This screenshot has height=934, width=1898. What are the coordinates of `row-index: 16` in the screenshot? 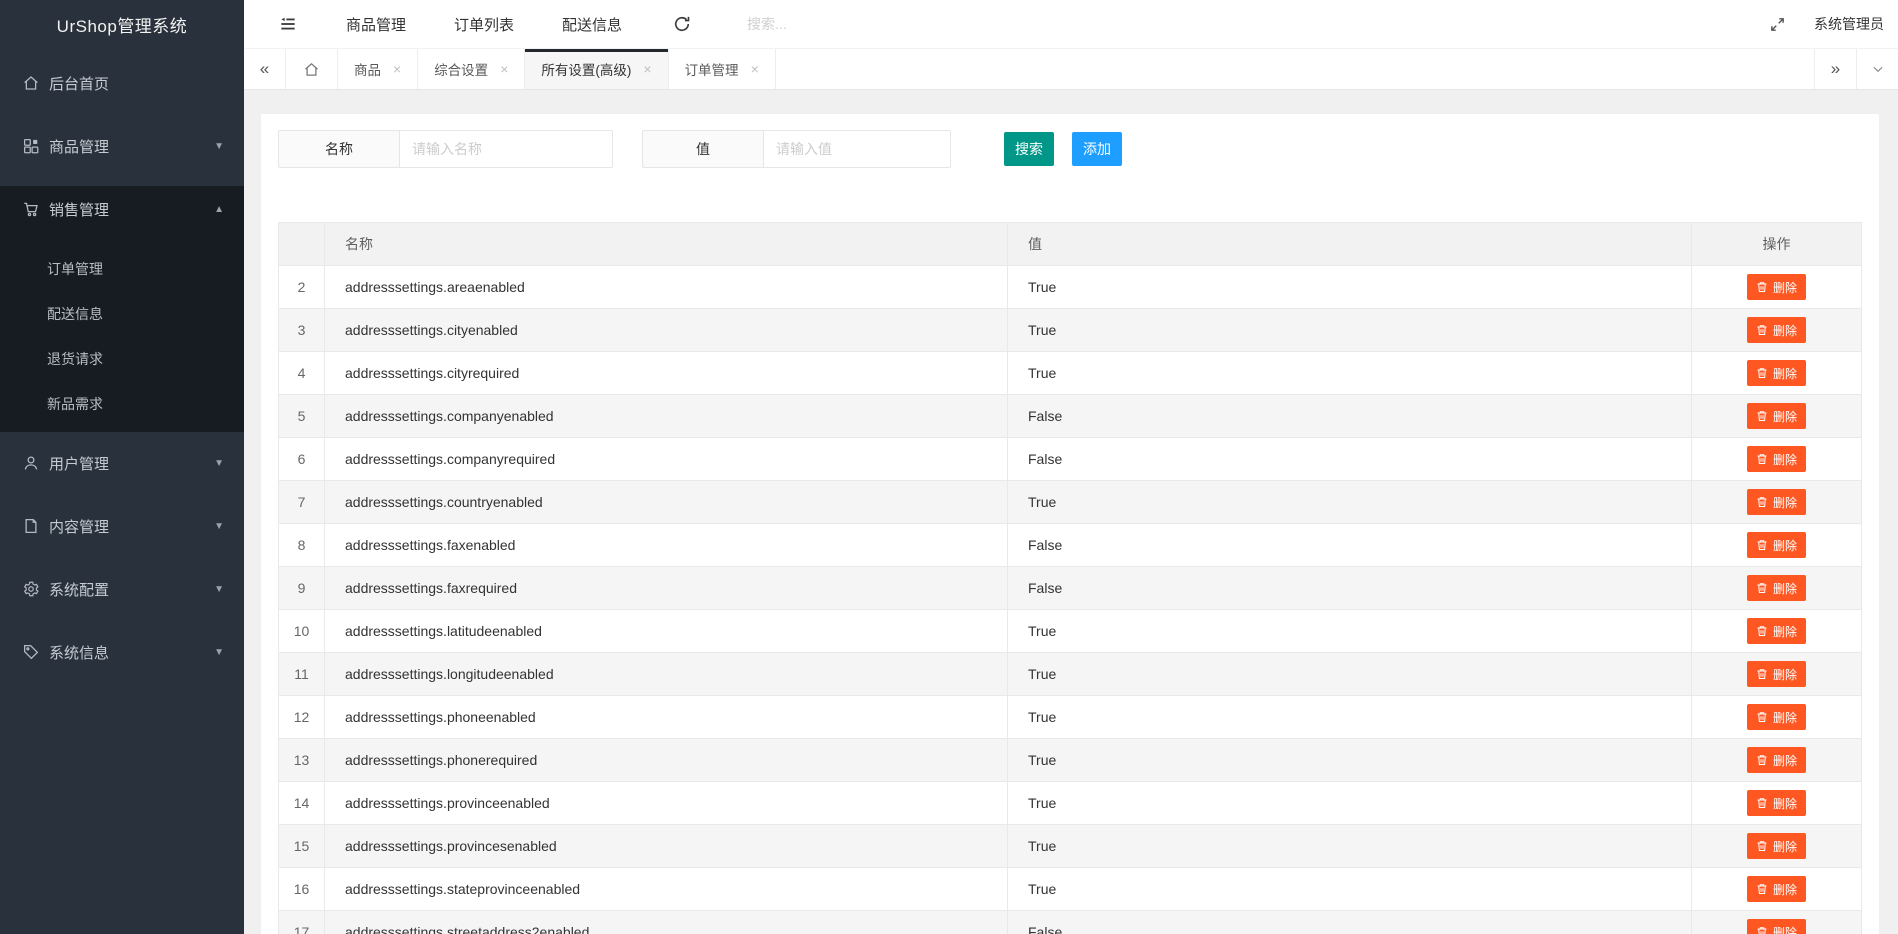 It's located at (301, 889).